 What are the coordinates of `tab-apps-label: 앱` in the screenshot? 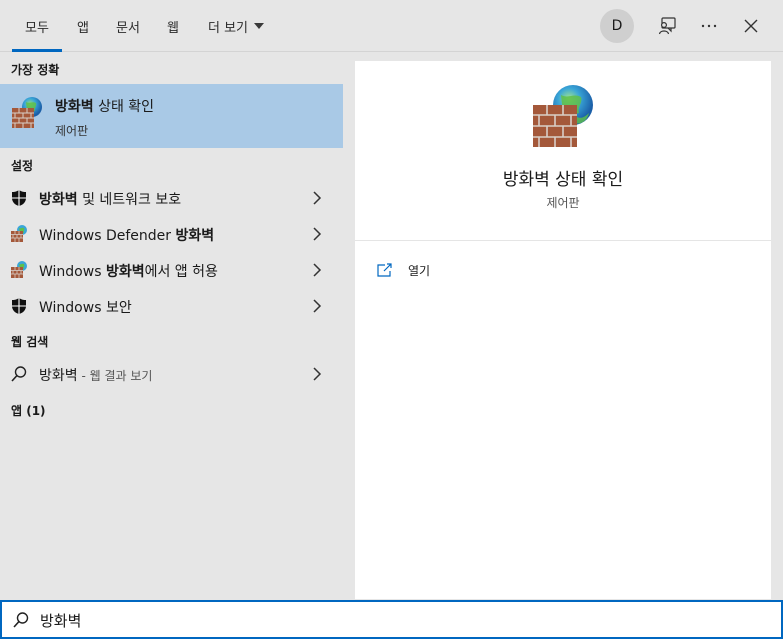 It's located at (83, 28).